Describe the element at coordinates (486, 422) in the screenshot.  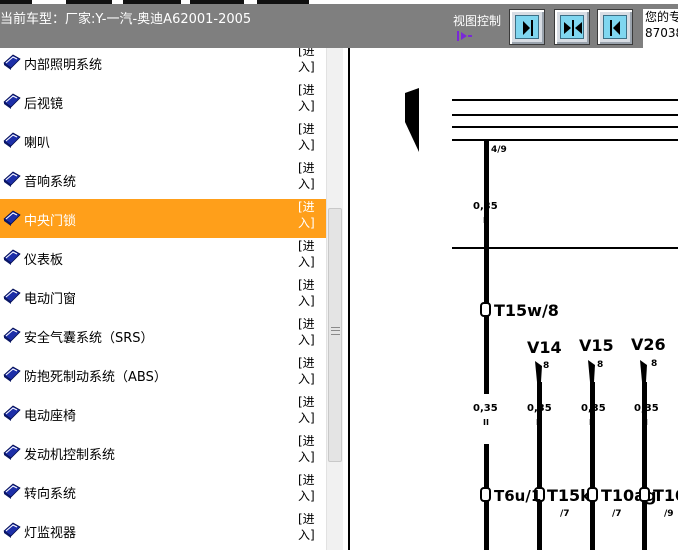
I see `left-wire-mark: II` at that location.